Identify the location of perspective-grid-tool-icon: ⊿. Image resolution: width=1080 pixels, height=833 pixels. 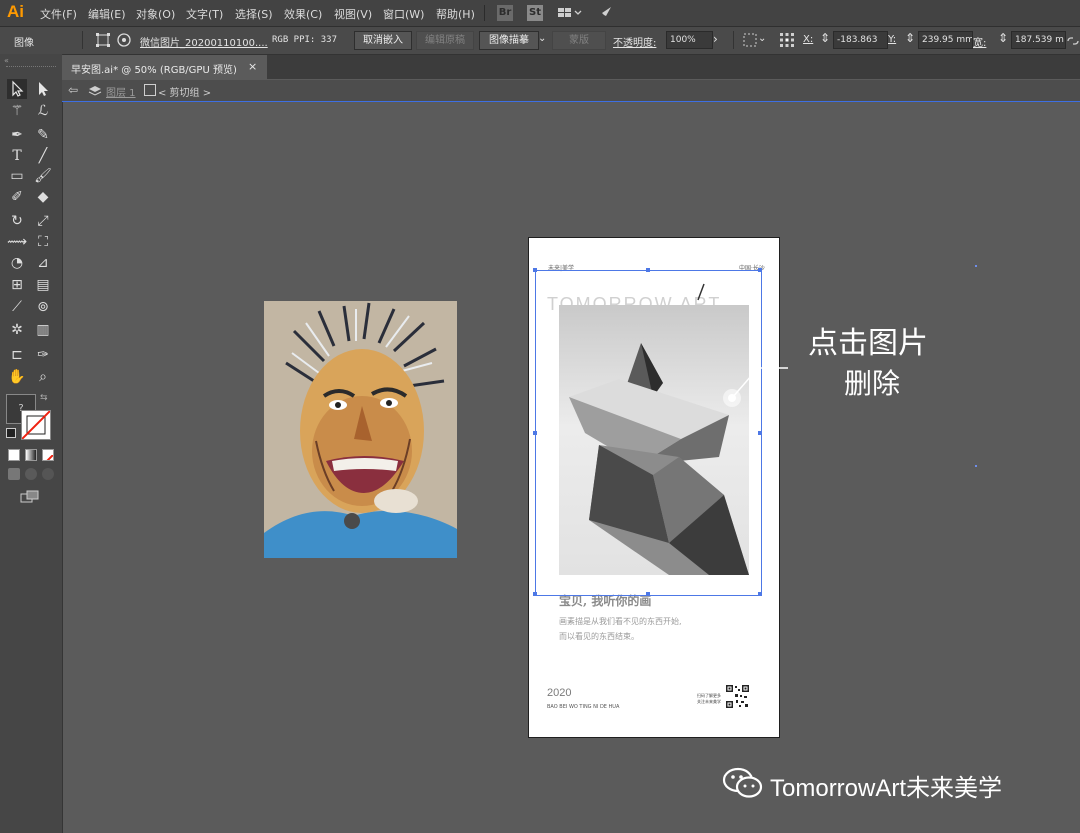
(43, 263).